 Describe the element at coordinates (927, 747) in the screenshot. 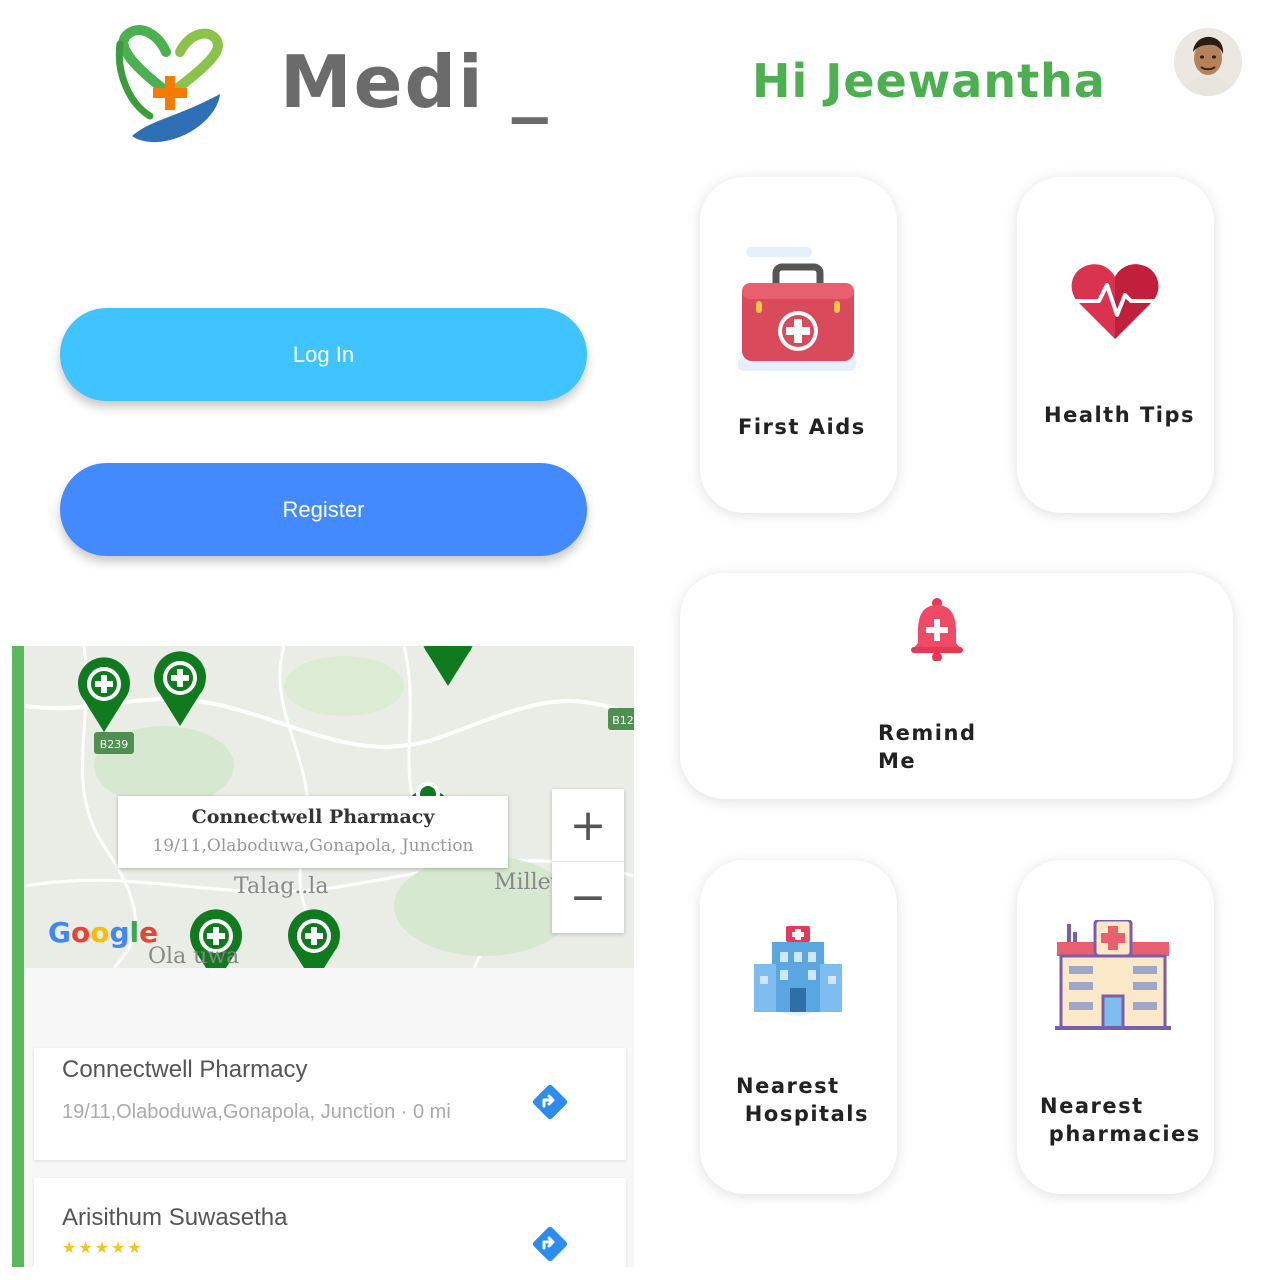

I see `remind-me-label: Remind Me` at that location.